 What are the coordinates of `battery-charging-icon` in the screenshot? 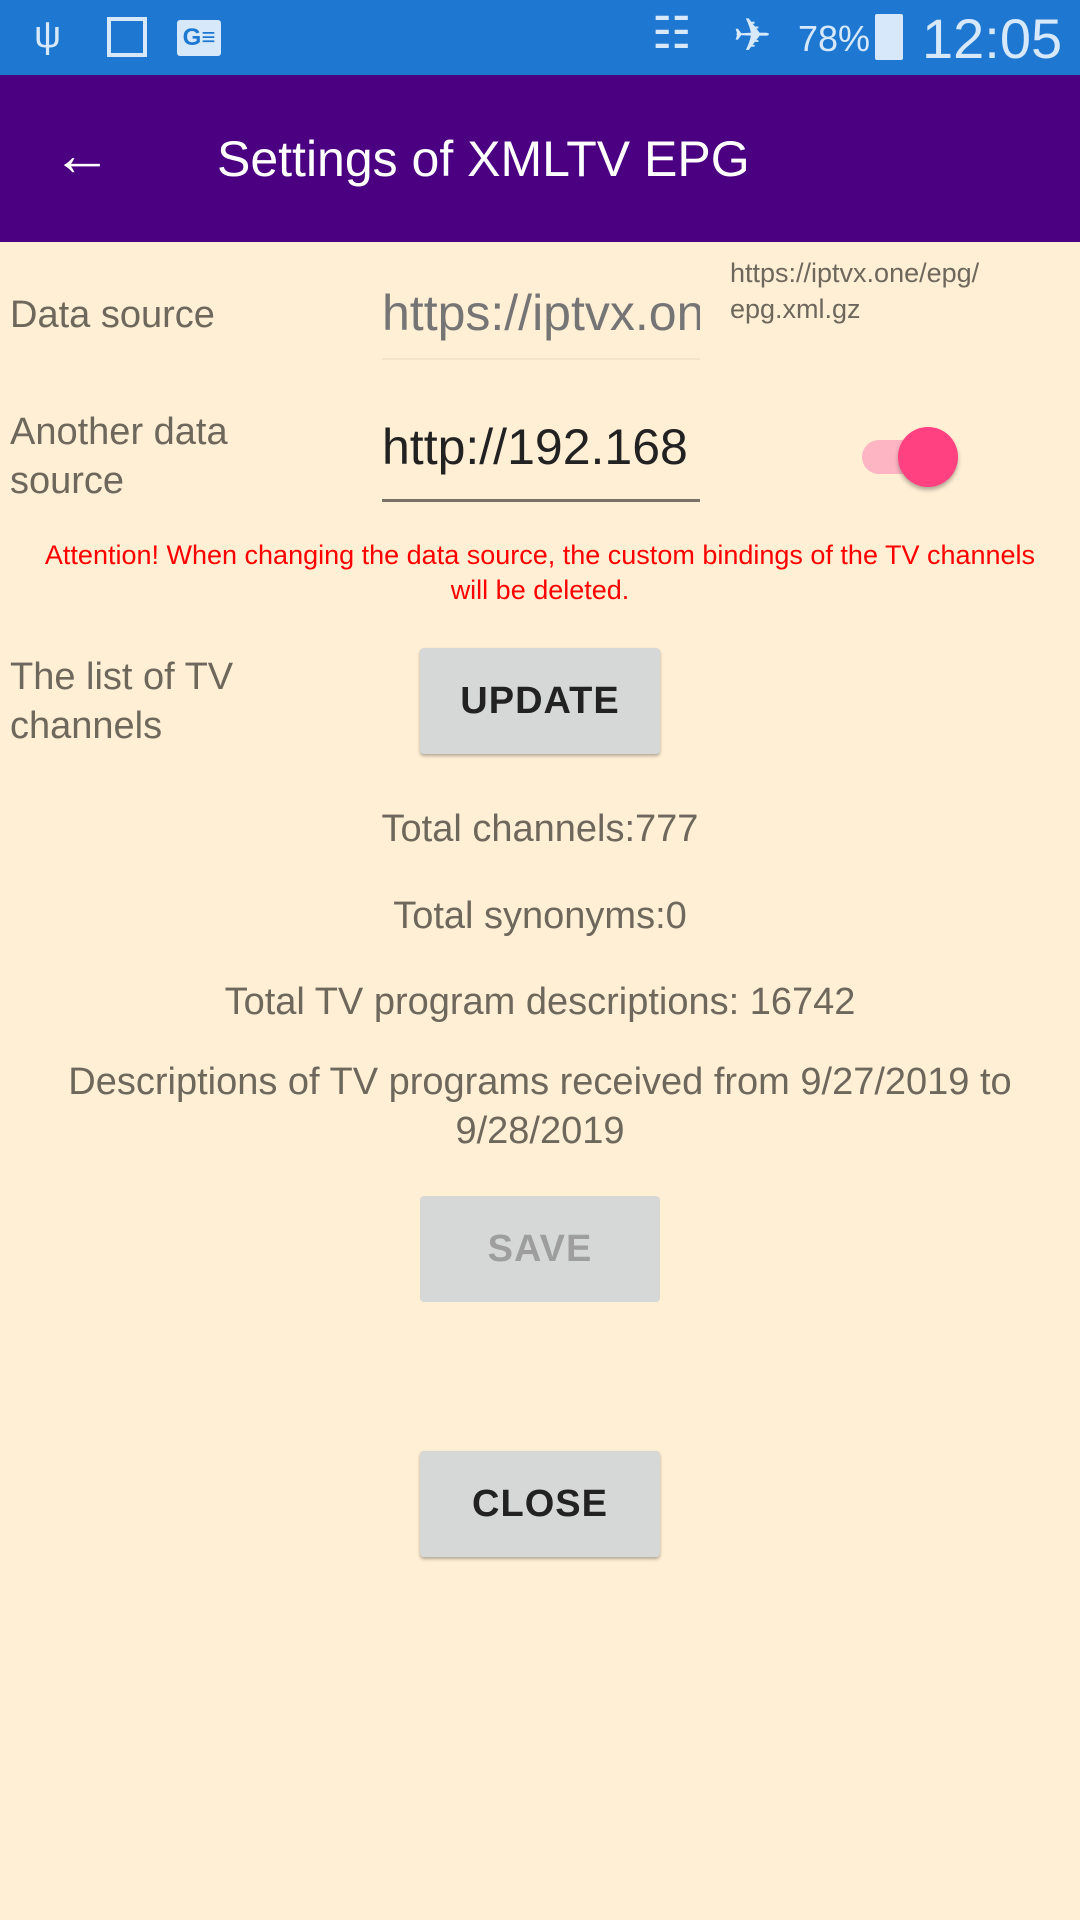 It's located at (889, 37).